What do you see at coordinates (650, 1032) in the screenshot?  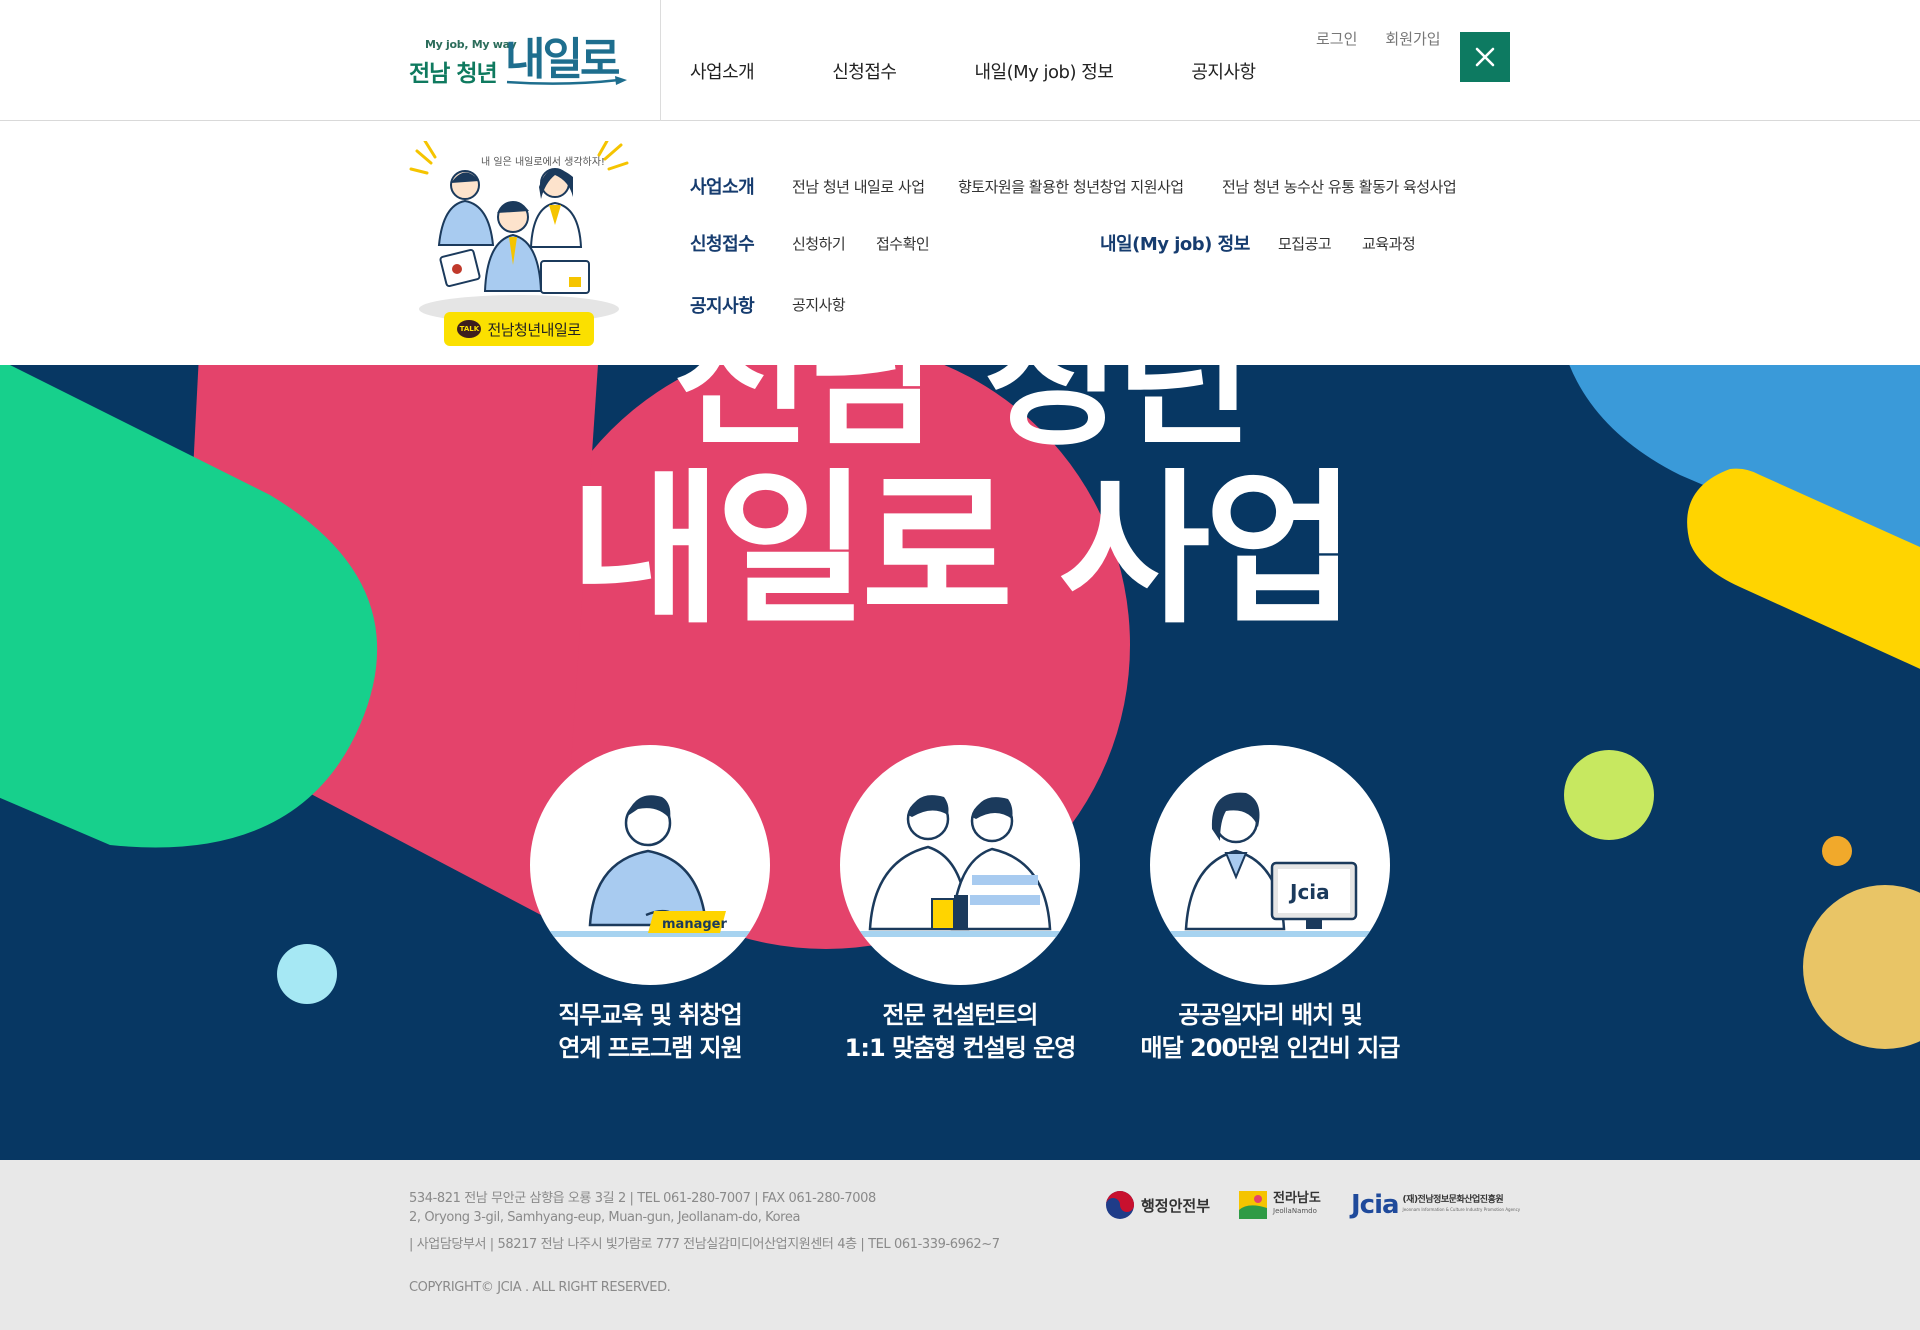 I see `feature-job-training-text: 직무교육 및 취창업 연계 프로그램 지원` at bounding box center [650, 1032].